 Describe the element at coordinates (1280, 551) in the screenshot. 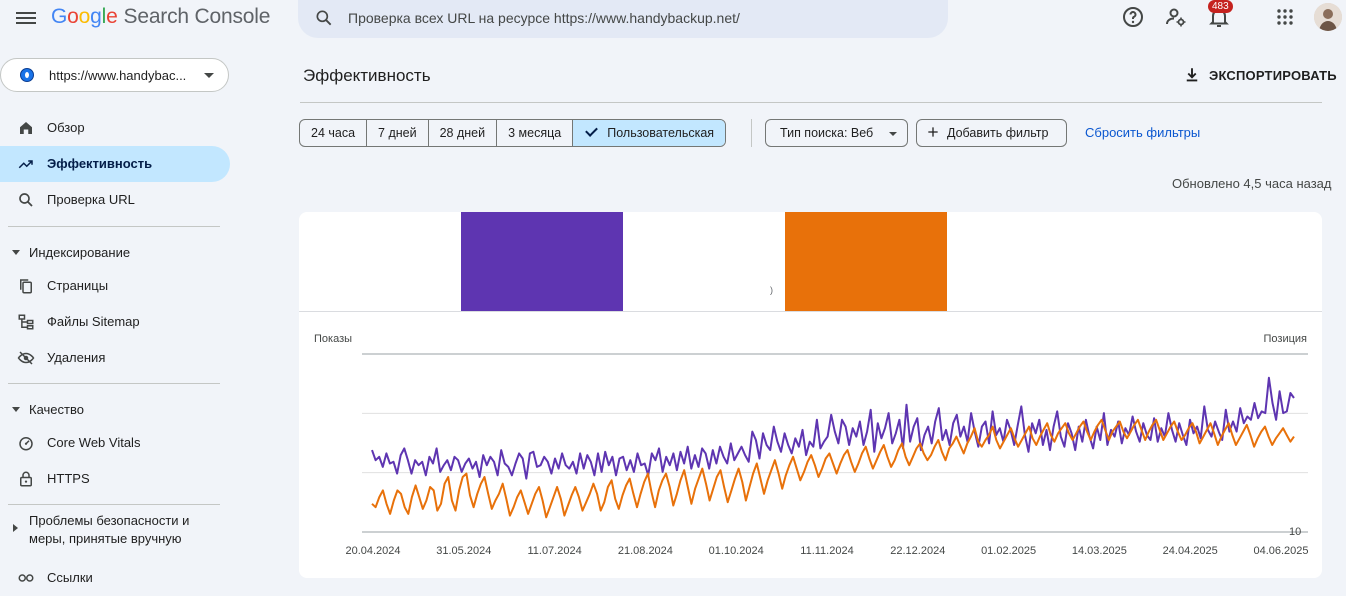

I see `x-axis-tick-label: 04.06.2025` at that location.